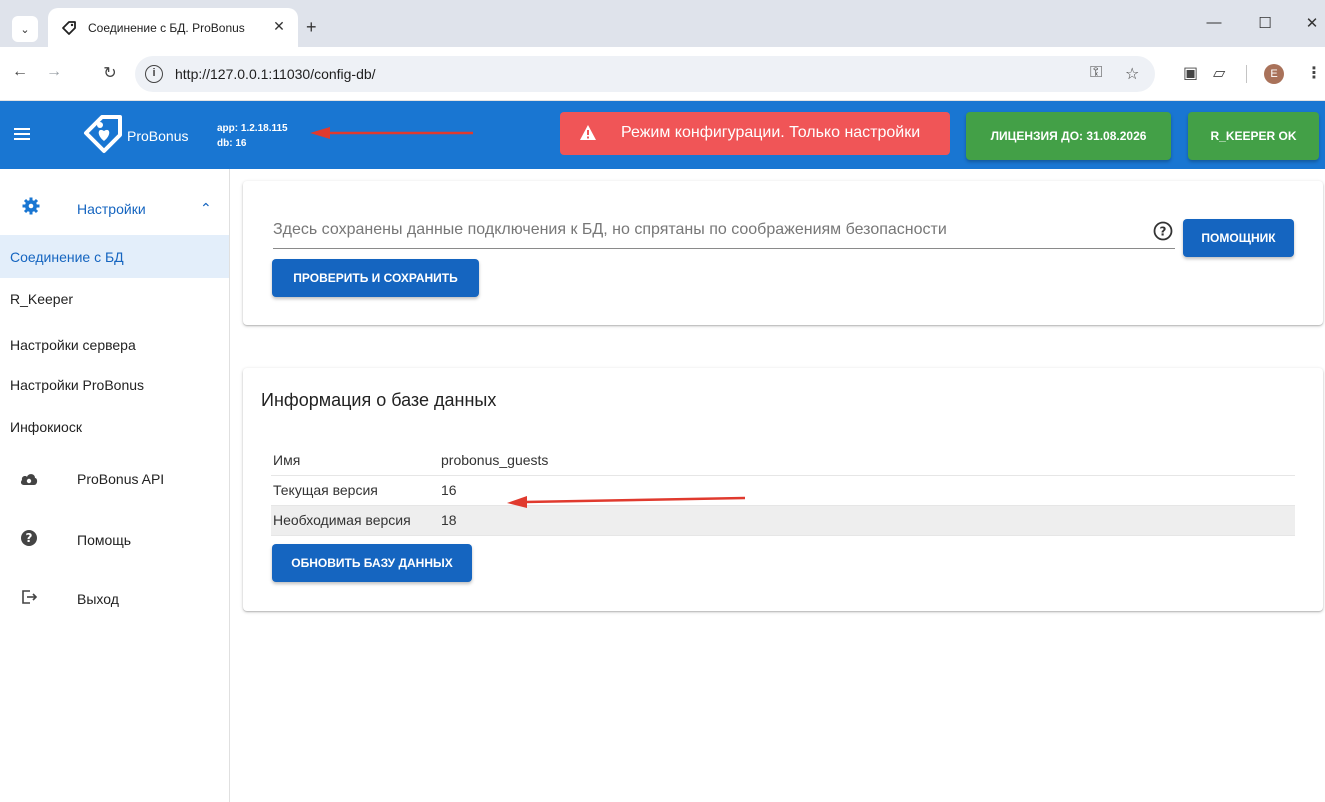  I want to click on question-circle-icon: ?, so click(1163, 231).